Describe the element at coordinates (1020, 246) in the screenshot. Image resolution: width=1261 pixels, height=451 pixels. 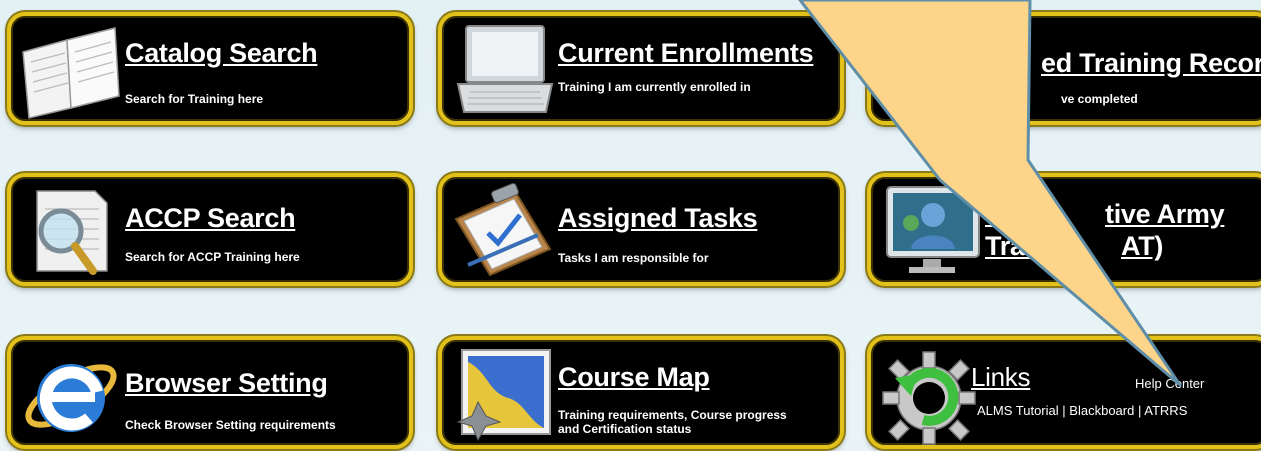
I see `cat-title-line2-a: Traini` at that location.